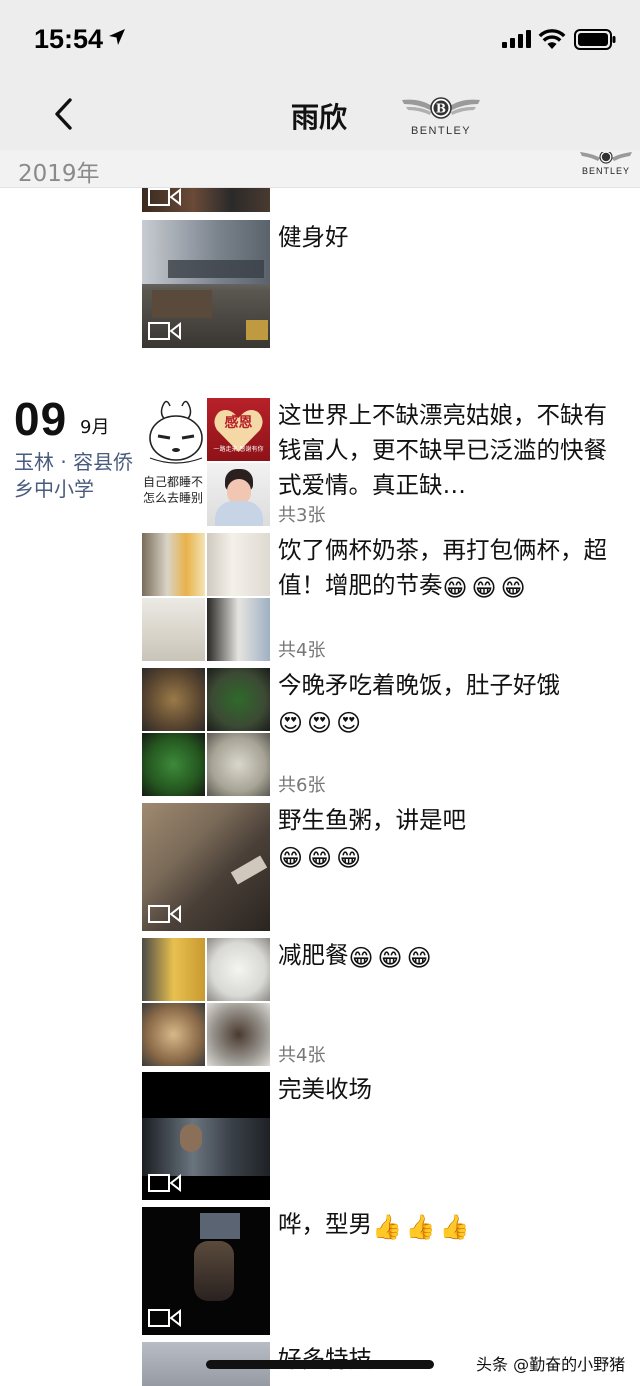 Image resolution: width=640 pixels, height=1386 pixels. I want to click on home-indicator, so click(320, 1364).